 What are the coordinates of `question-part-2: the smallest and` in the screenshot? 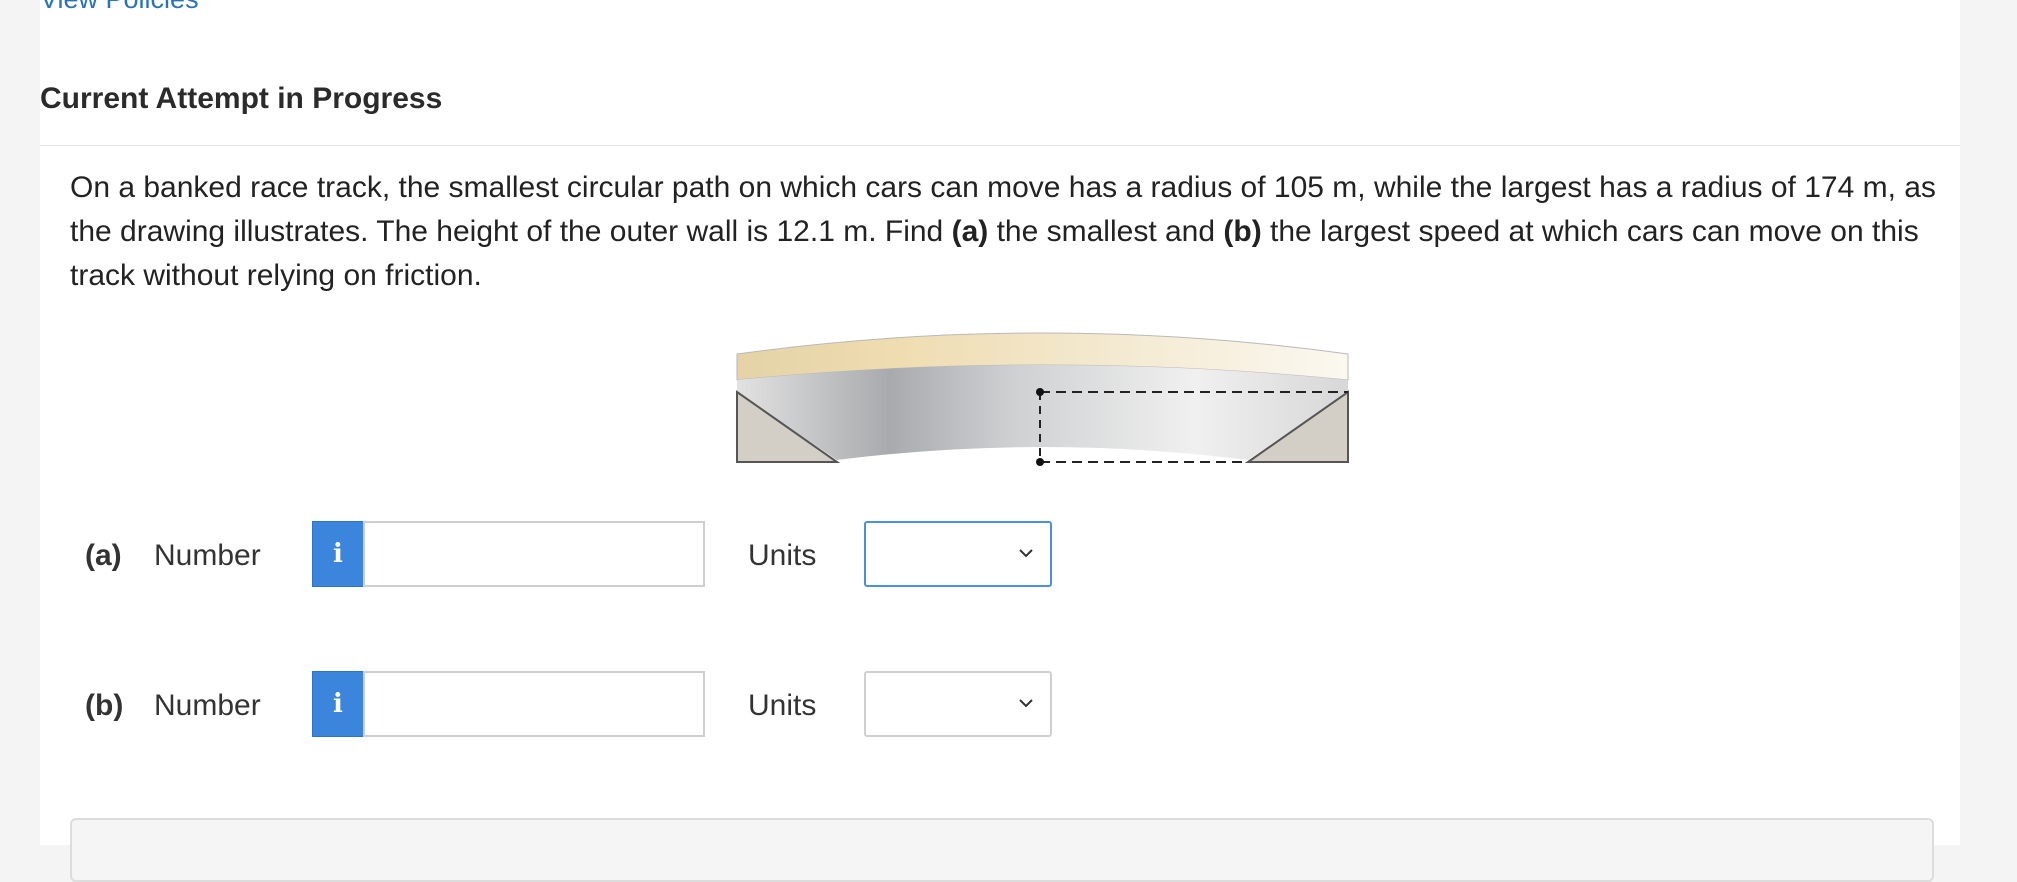 It's located at (1106, 231).